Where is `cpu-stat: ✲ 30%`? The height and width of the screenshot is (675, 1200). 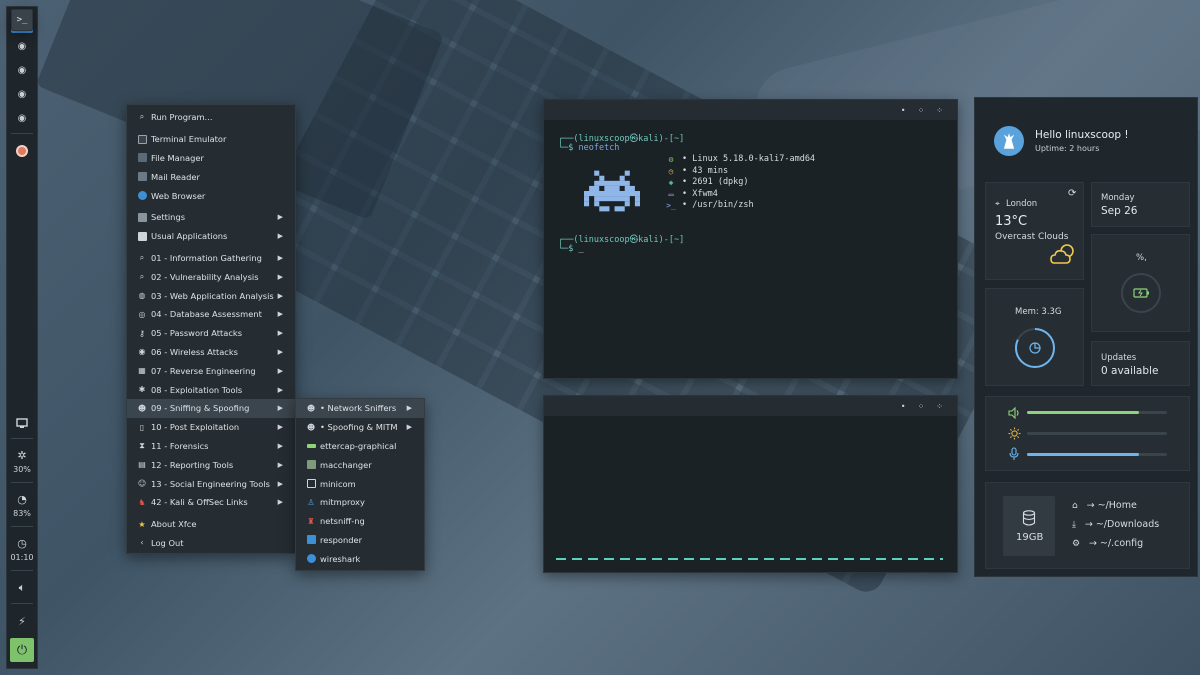
cpu-stat: ✲ 30% is located at coordinates (22, 461).